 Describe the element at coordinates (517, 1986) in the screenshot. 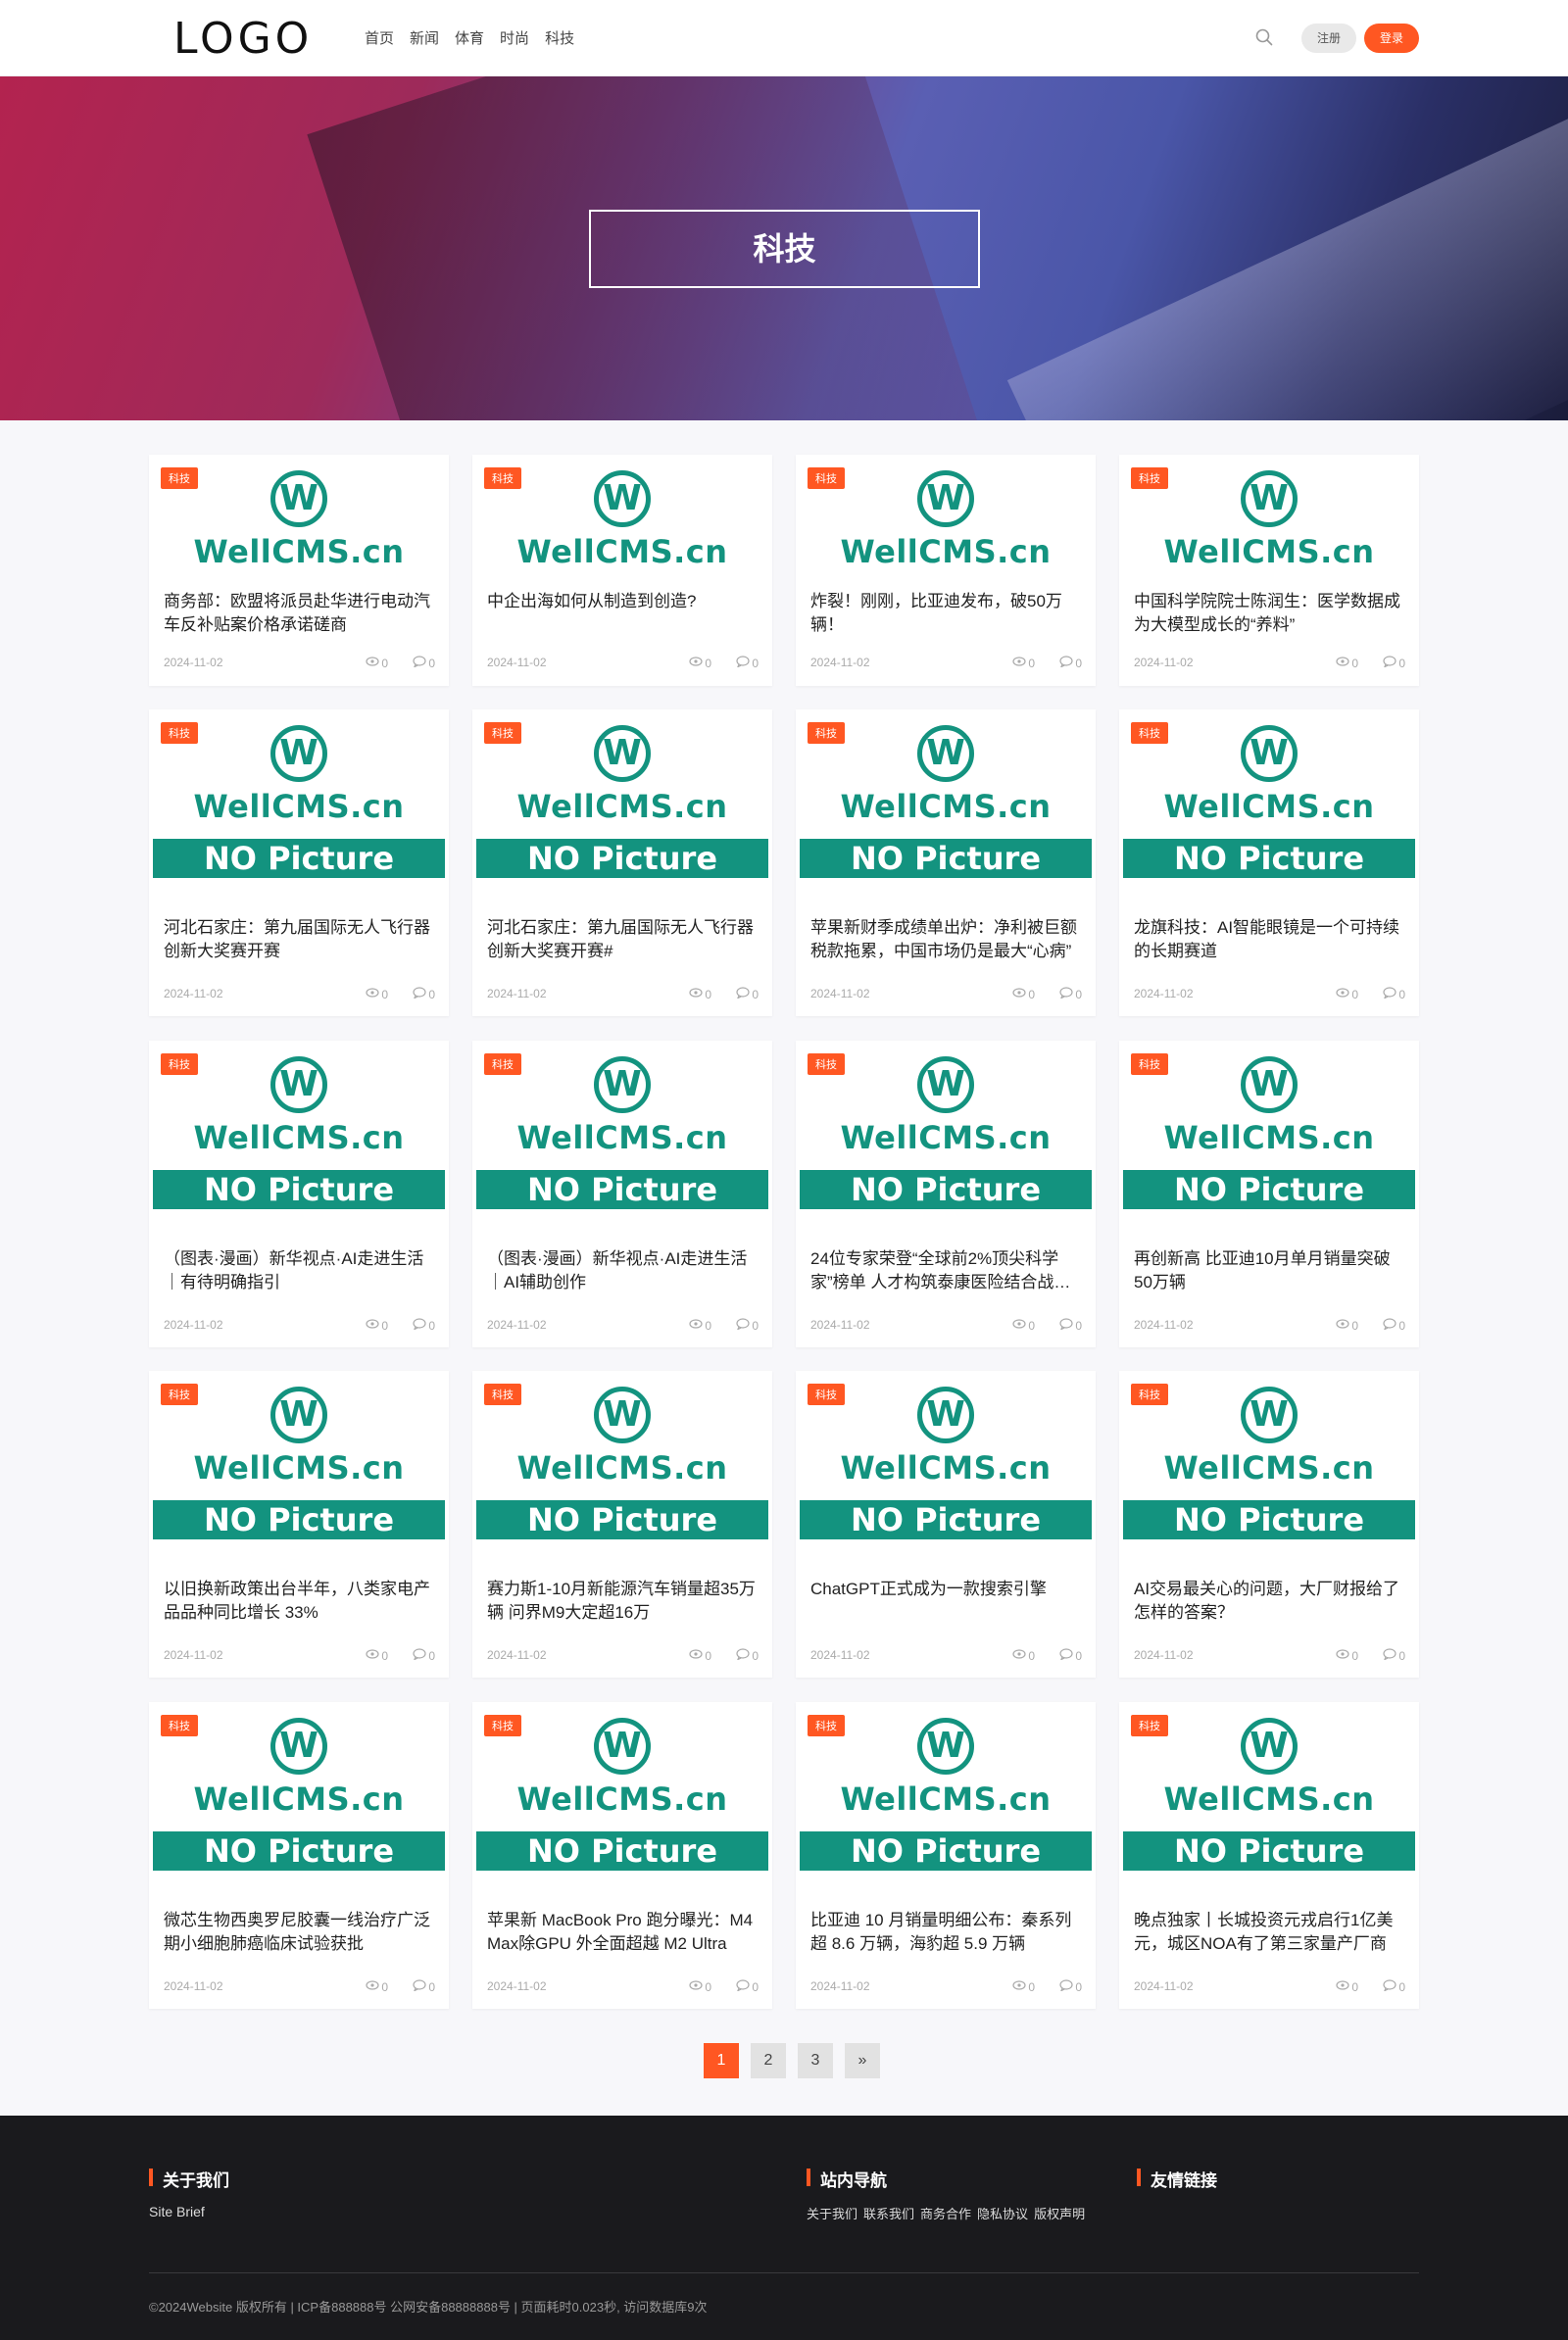

I see `article-date: 2024-11-02` at that location.